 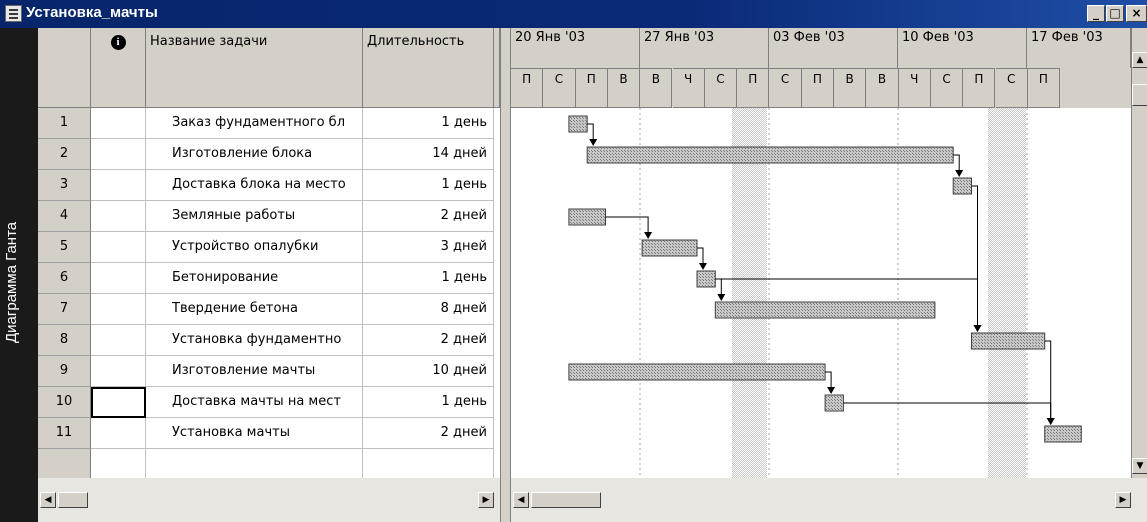 I want to click on row-id: 4, so click(x=64, y=216).